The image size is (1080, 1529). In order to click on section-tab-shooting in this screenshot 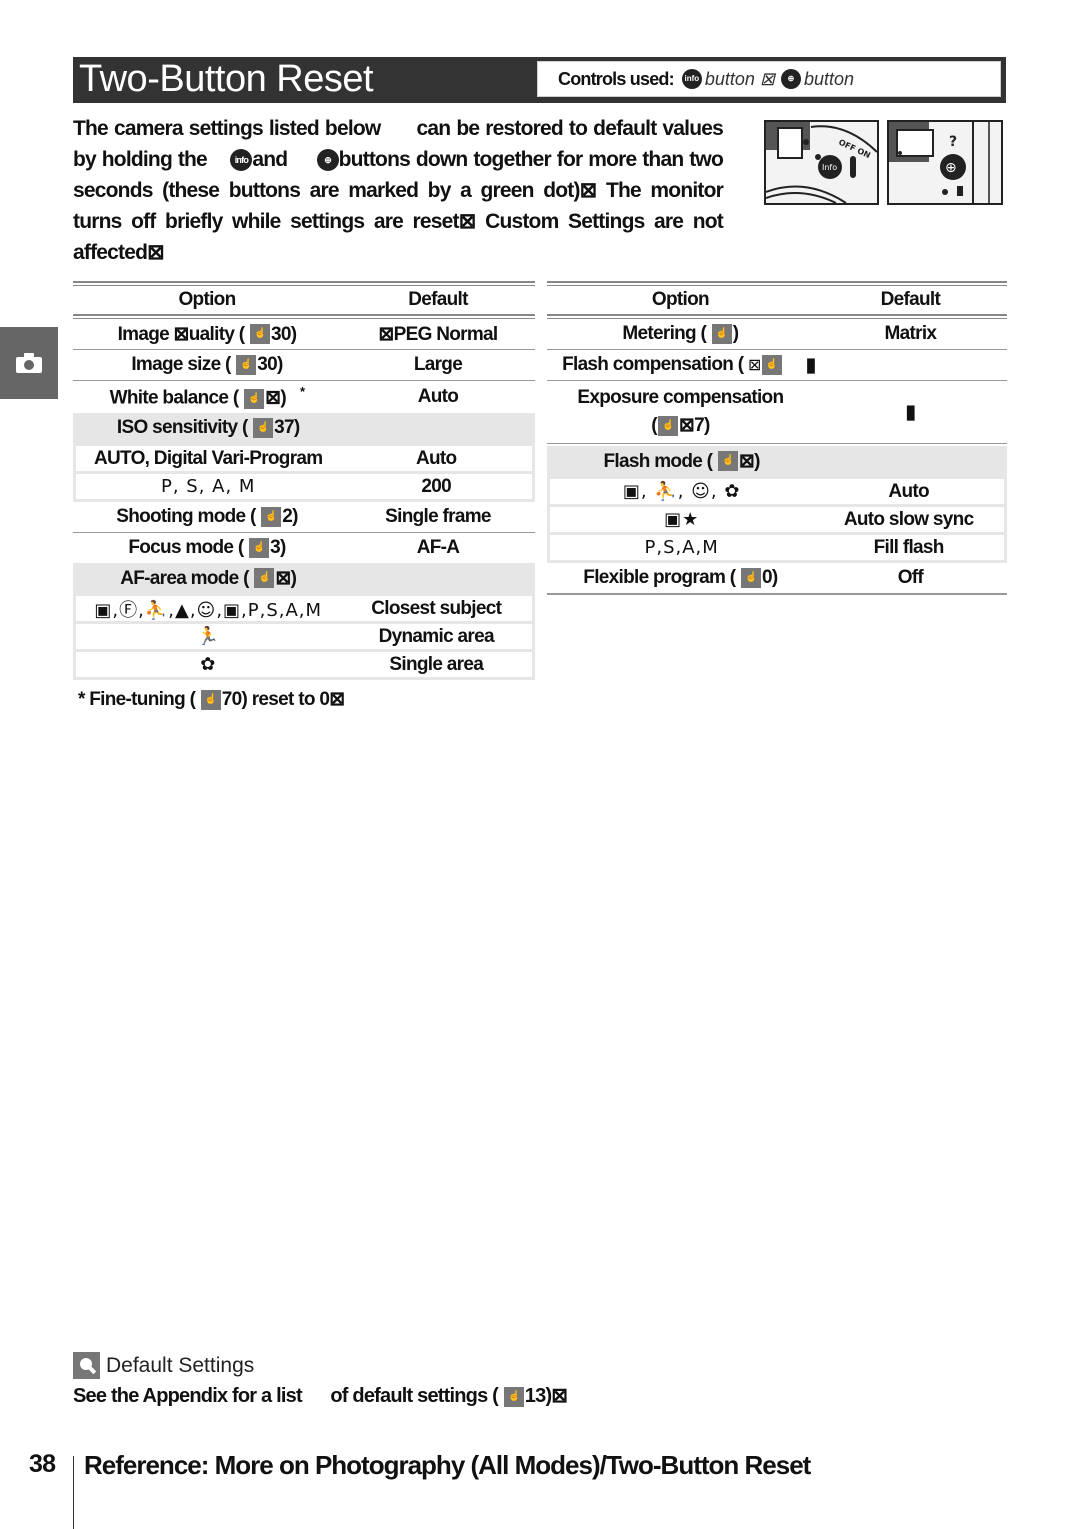, I will do `click(29, 363)`.